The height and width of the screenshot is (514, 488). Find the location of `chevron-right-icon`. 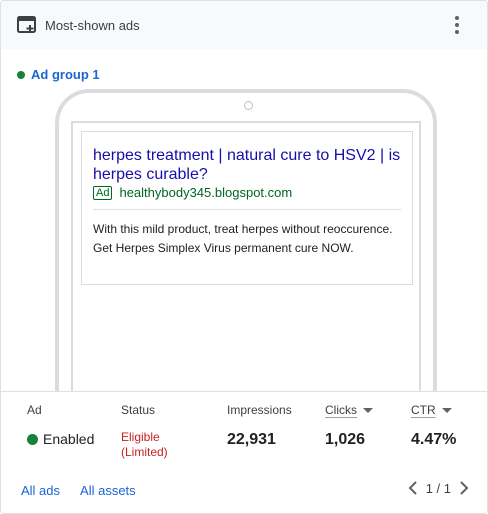

chevron-right-icon is located at coordinates (464, 488).